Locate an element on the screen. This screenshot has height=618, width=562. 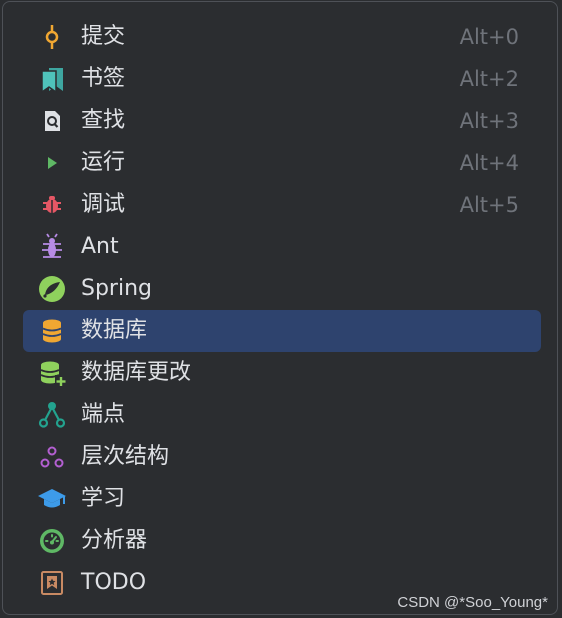
menu-item-database: 数据库 is located at coordinates (282, 331).